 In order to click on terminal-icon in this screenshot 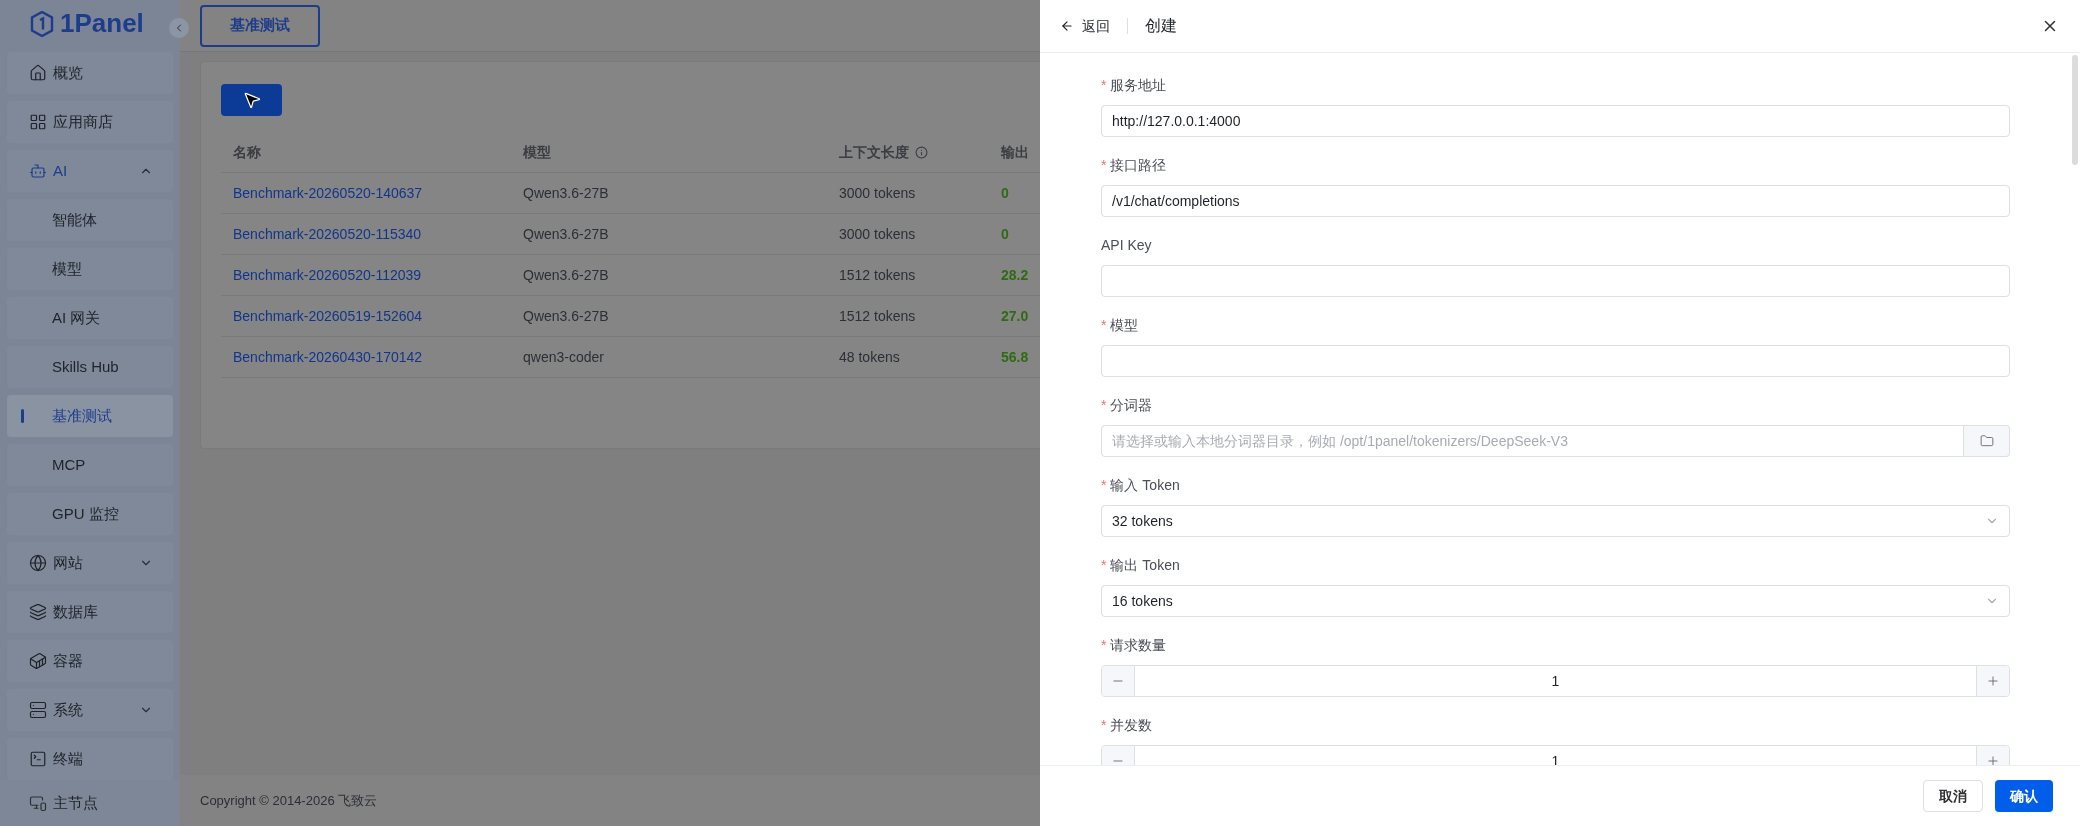, I will do `click(38, 758)`.